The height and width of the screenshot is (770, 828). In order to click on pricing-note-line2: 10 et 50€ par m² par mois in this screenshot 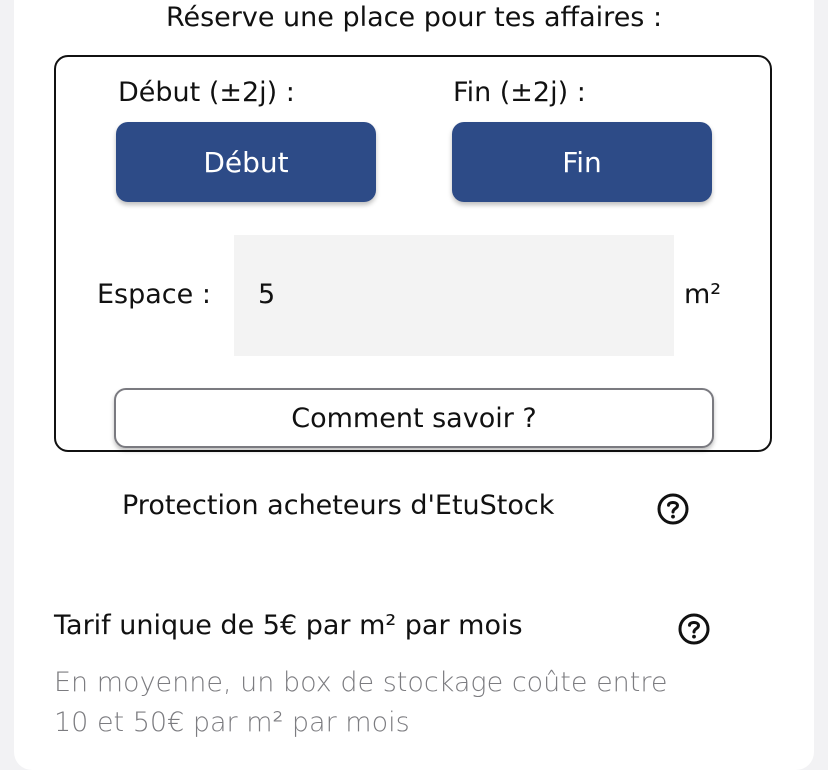, I will do `click(232, 722)`.